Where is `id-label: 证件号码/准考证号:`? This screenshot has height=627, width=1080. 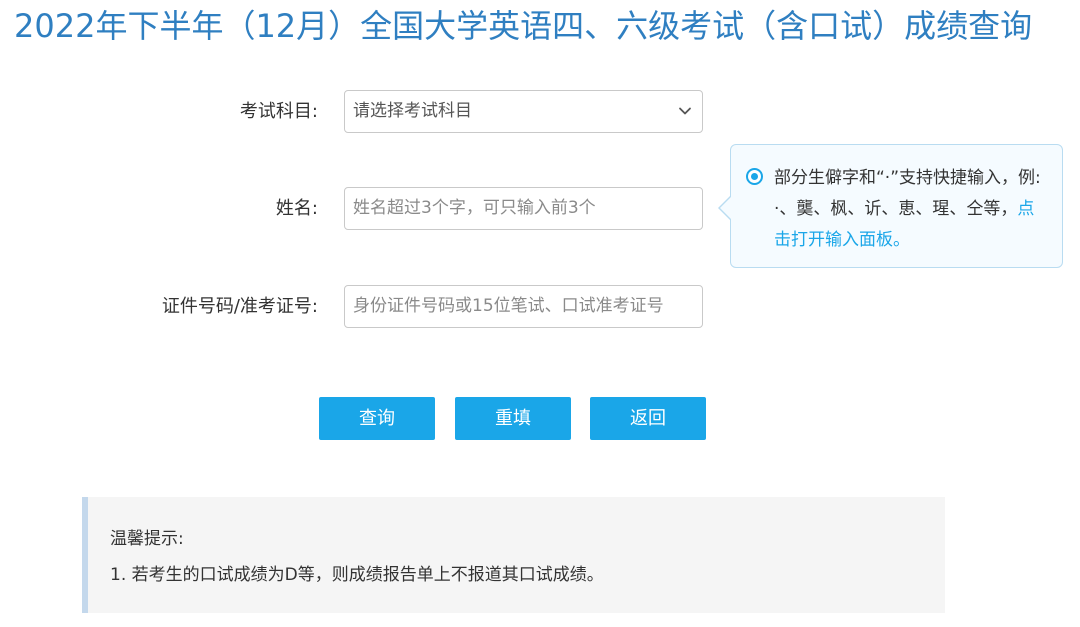
id-label: 证件号码/准考证号: is located at coordinates (239, 306).